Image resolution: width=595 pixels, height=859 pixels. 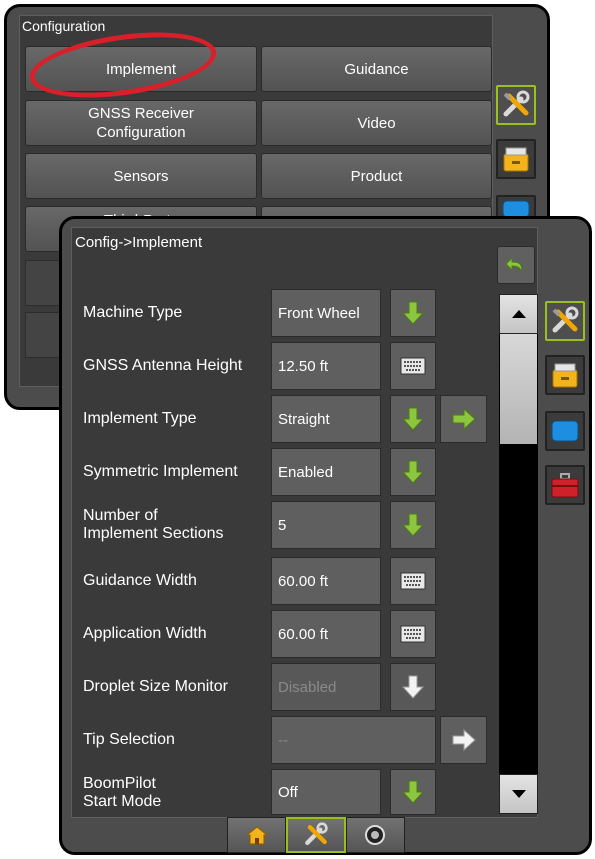 What do you see at coordinates (326, 525) in the screenshot?
I see `number-of-implement-sections-value: 5` at bounding box center [326, 525].